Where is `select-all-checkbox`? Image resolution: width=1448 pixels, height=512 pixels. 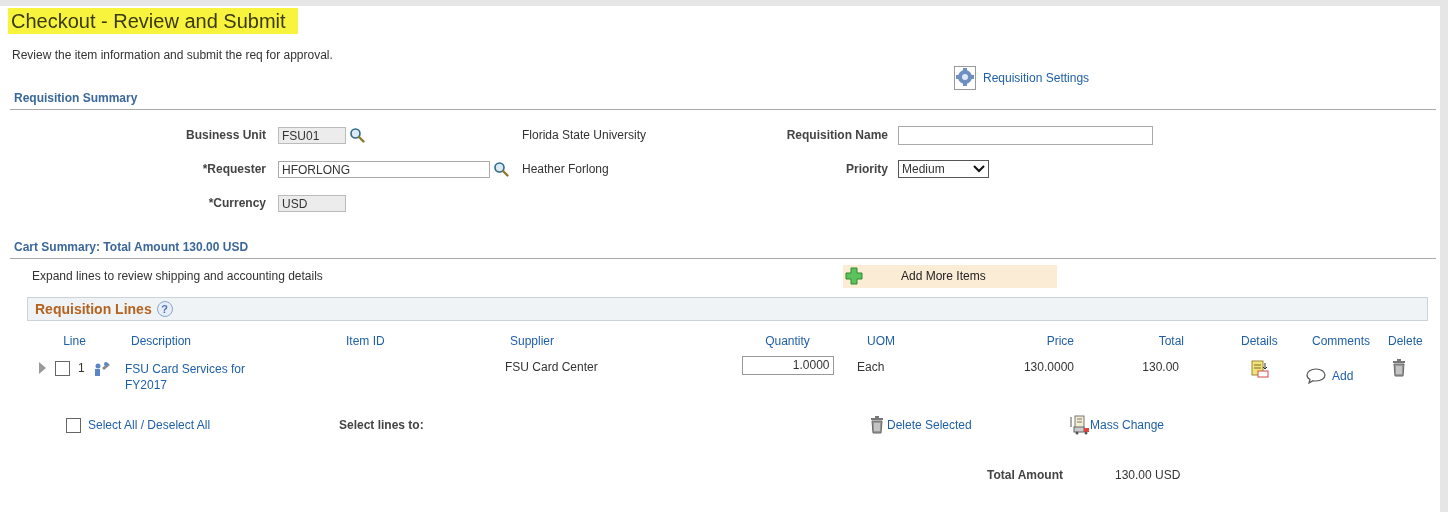
select-all-checkbox is located at coordinates (73, 425).